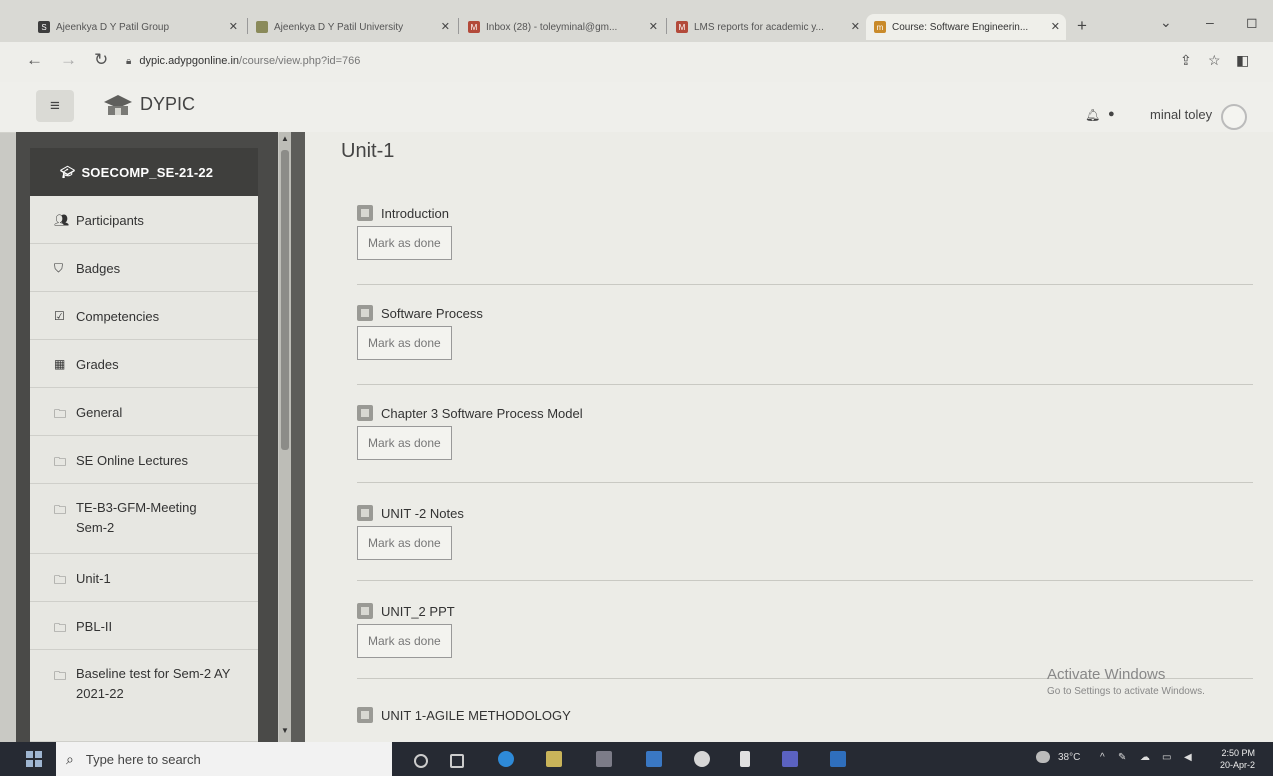  Describe the element at coordinates (352, 27) in the screenshot. I see `browser-tab-2: Ajeenkya D Y Patil University ✕` at that location.